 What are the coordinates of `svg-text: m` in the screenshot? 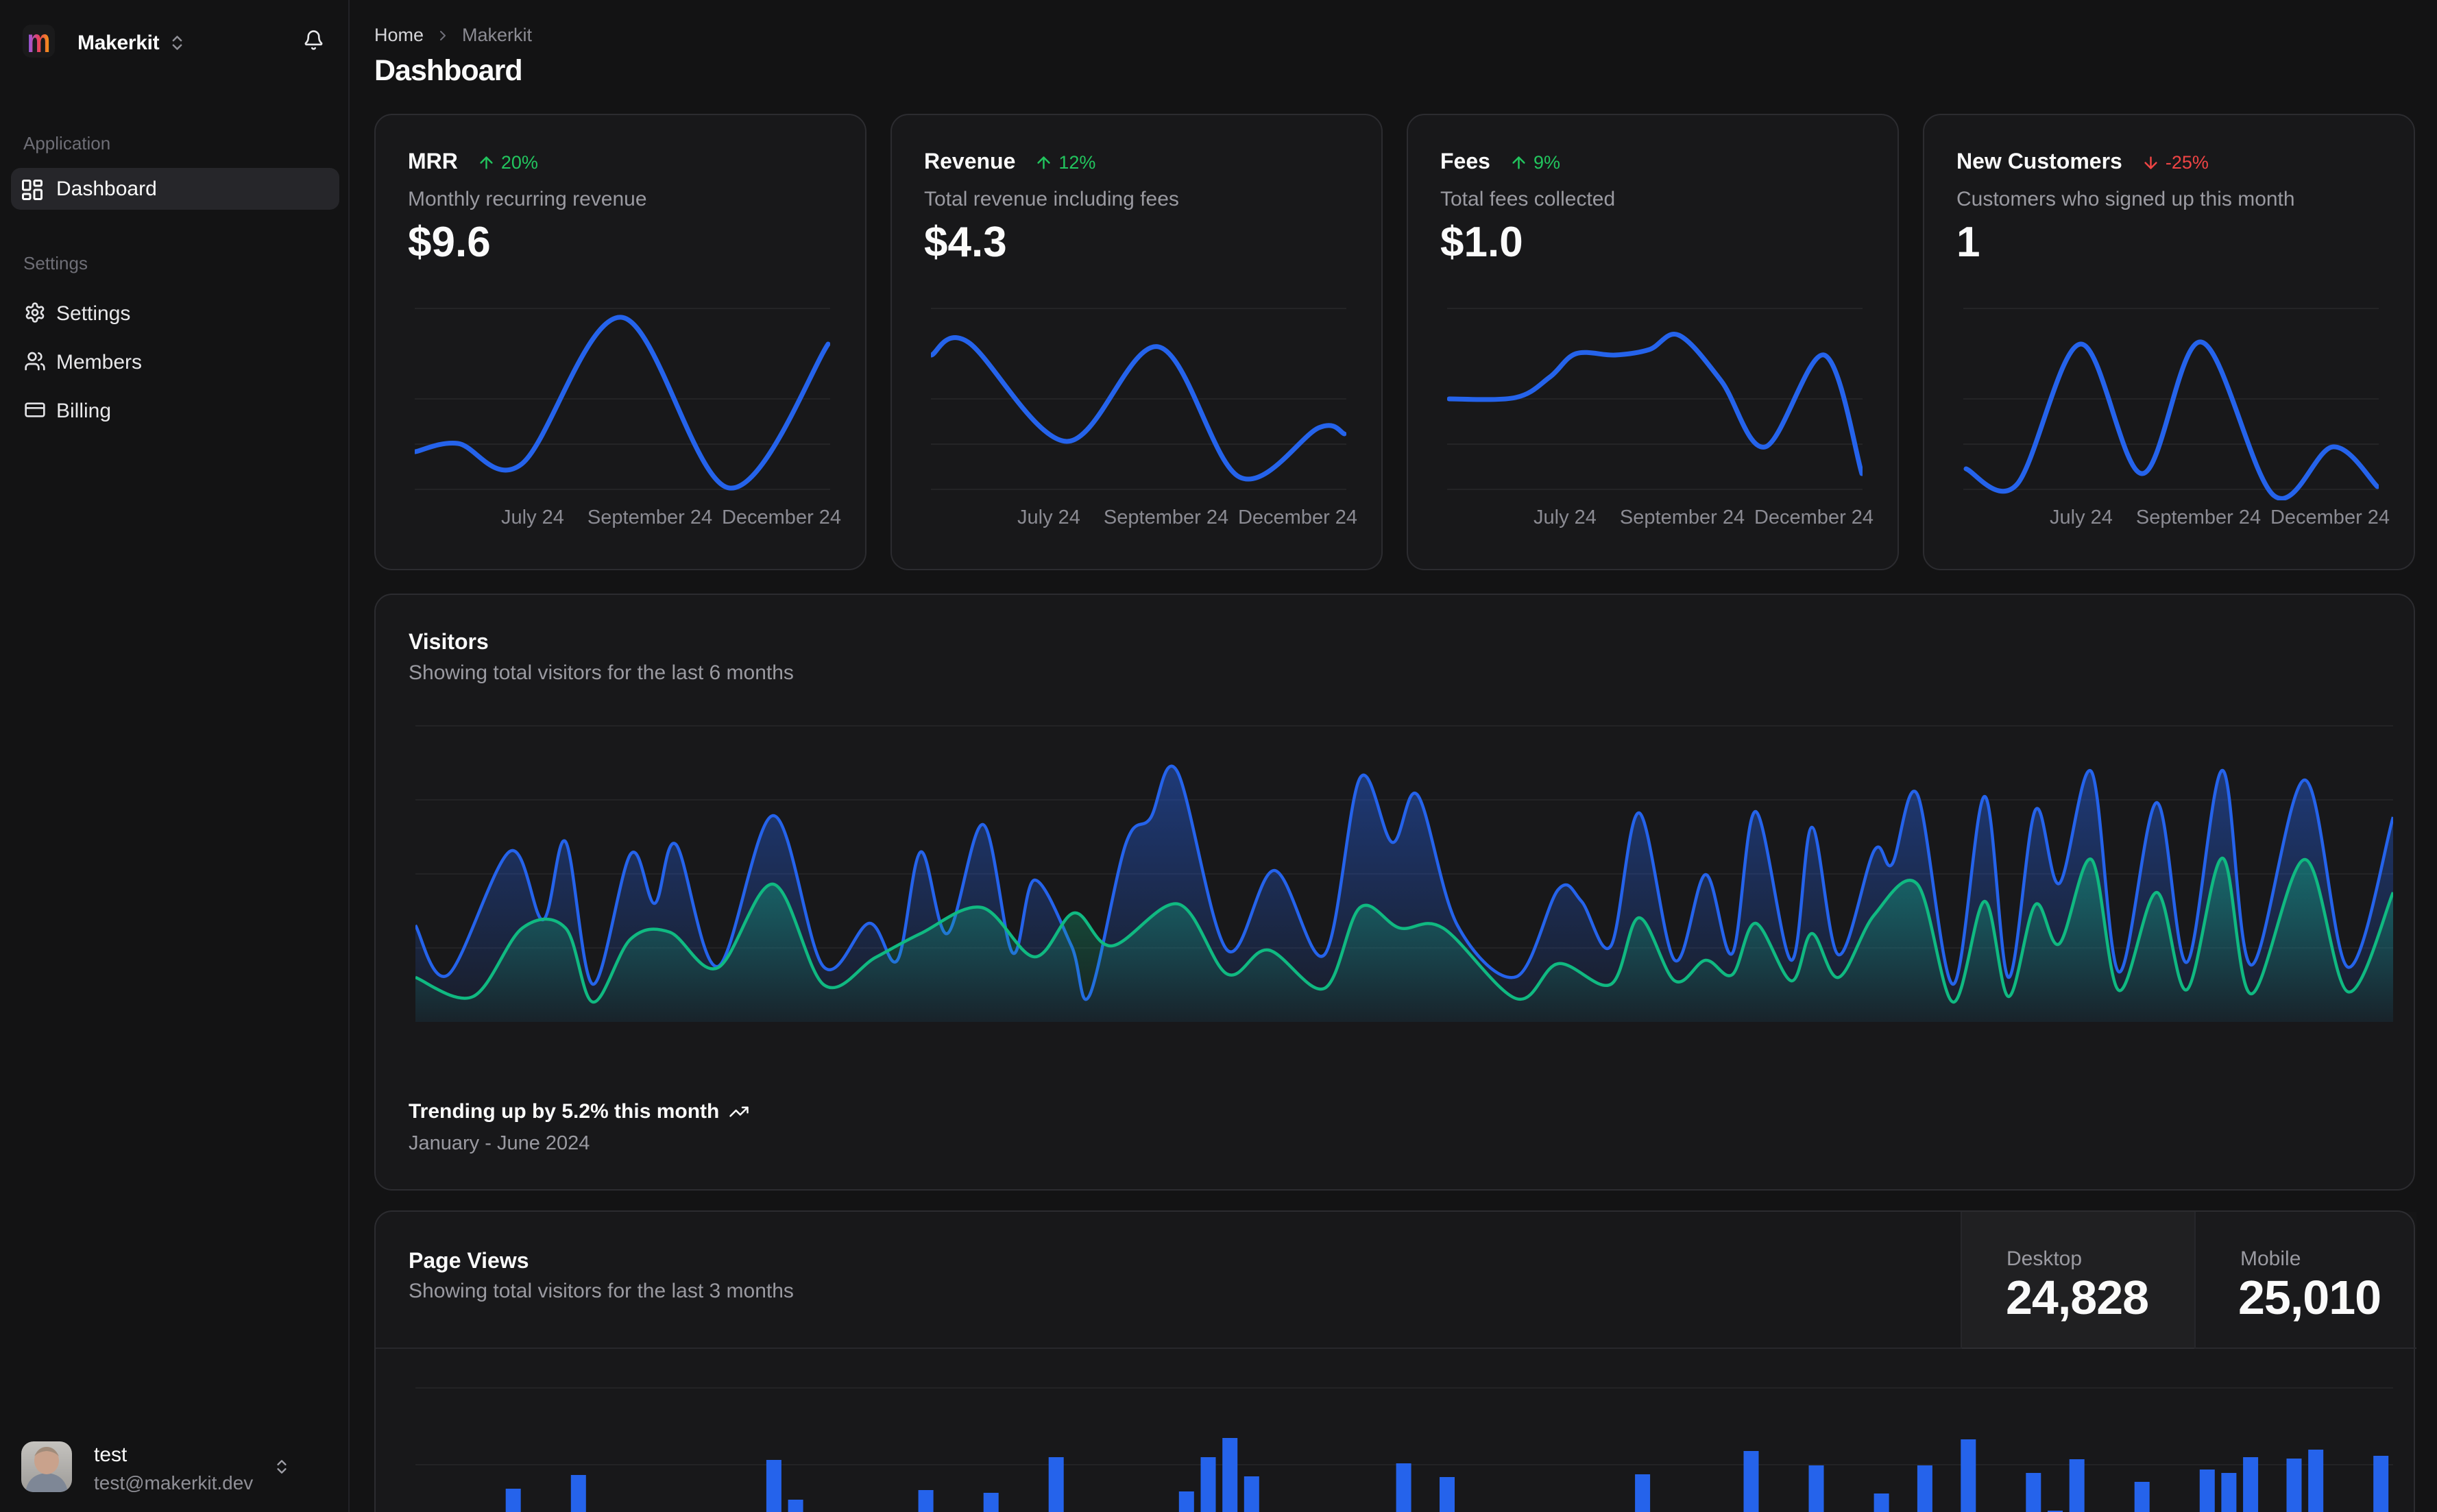 It's located at (39, 41).